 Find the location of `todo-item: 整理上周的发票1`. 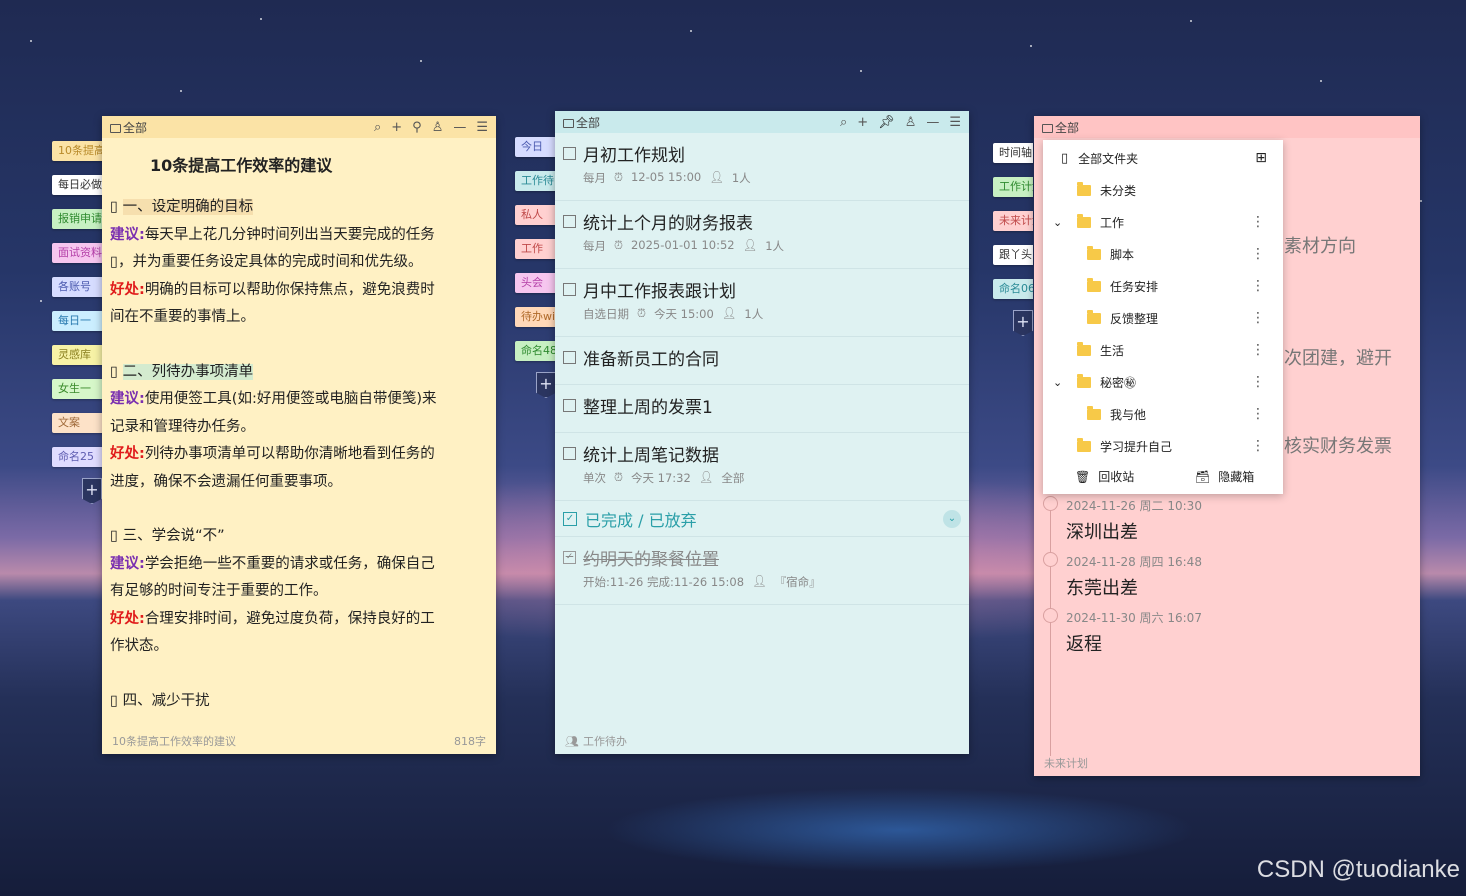

todo-item: 整理上周的发票1 is located at coordinates (762, 409).